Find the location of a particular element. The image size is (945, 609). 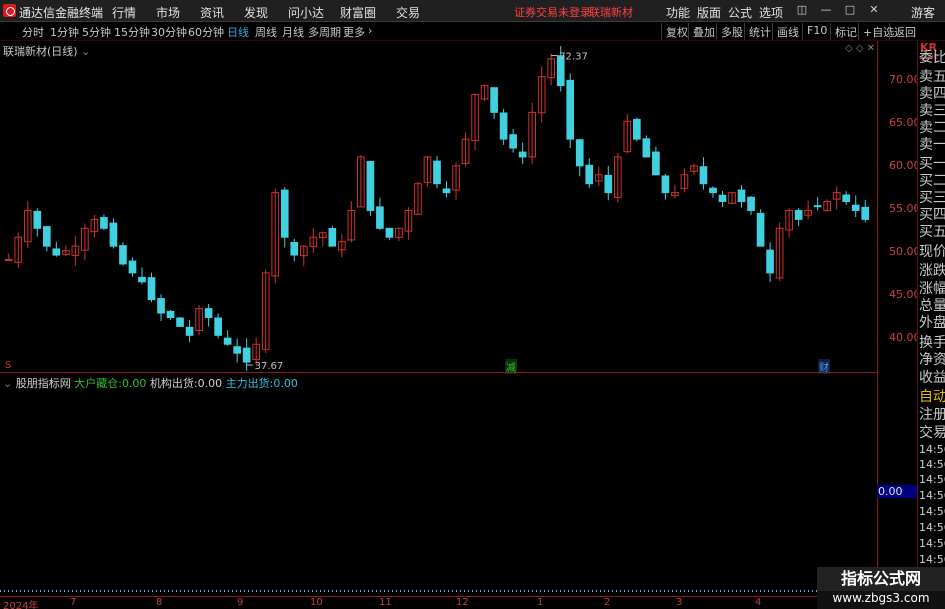

menu-functions: 功能 is located at coordinates (678, 12).